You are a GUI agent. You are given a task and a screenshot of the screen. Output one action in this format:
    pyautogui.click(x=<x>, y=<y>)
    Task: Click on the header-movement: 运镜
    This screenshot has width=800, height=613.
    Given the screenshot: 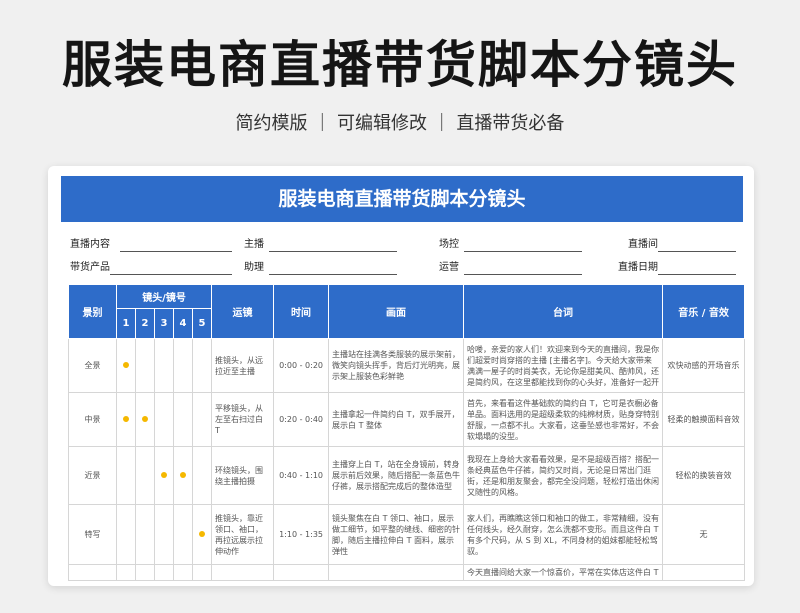 What is the action you would take?
    pyautogui.click(x=243, y=311)
    